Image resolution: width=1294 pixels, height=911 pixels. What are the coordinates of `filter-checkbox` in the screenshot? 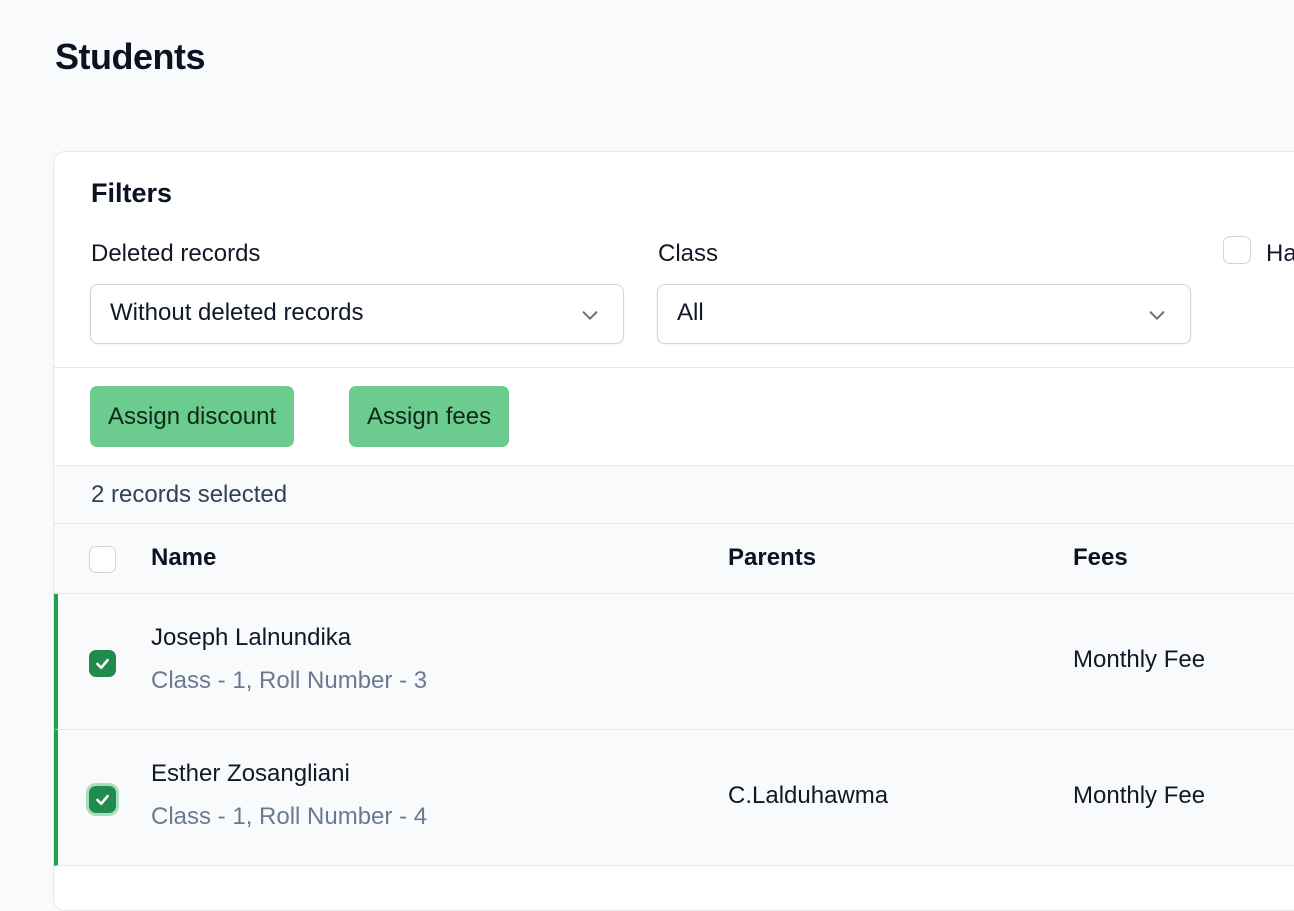 It's located at (1237, 250).